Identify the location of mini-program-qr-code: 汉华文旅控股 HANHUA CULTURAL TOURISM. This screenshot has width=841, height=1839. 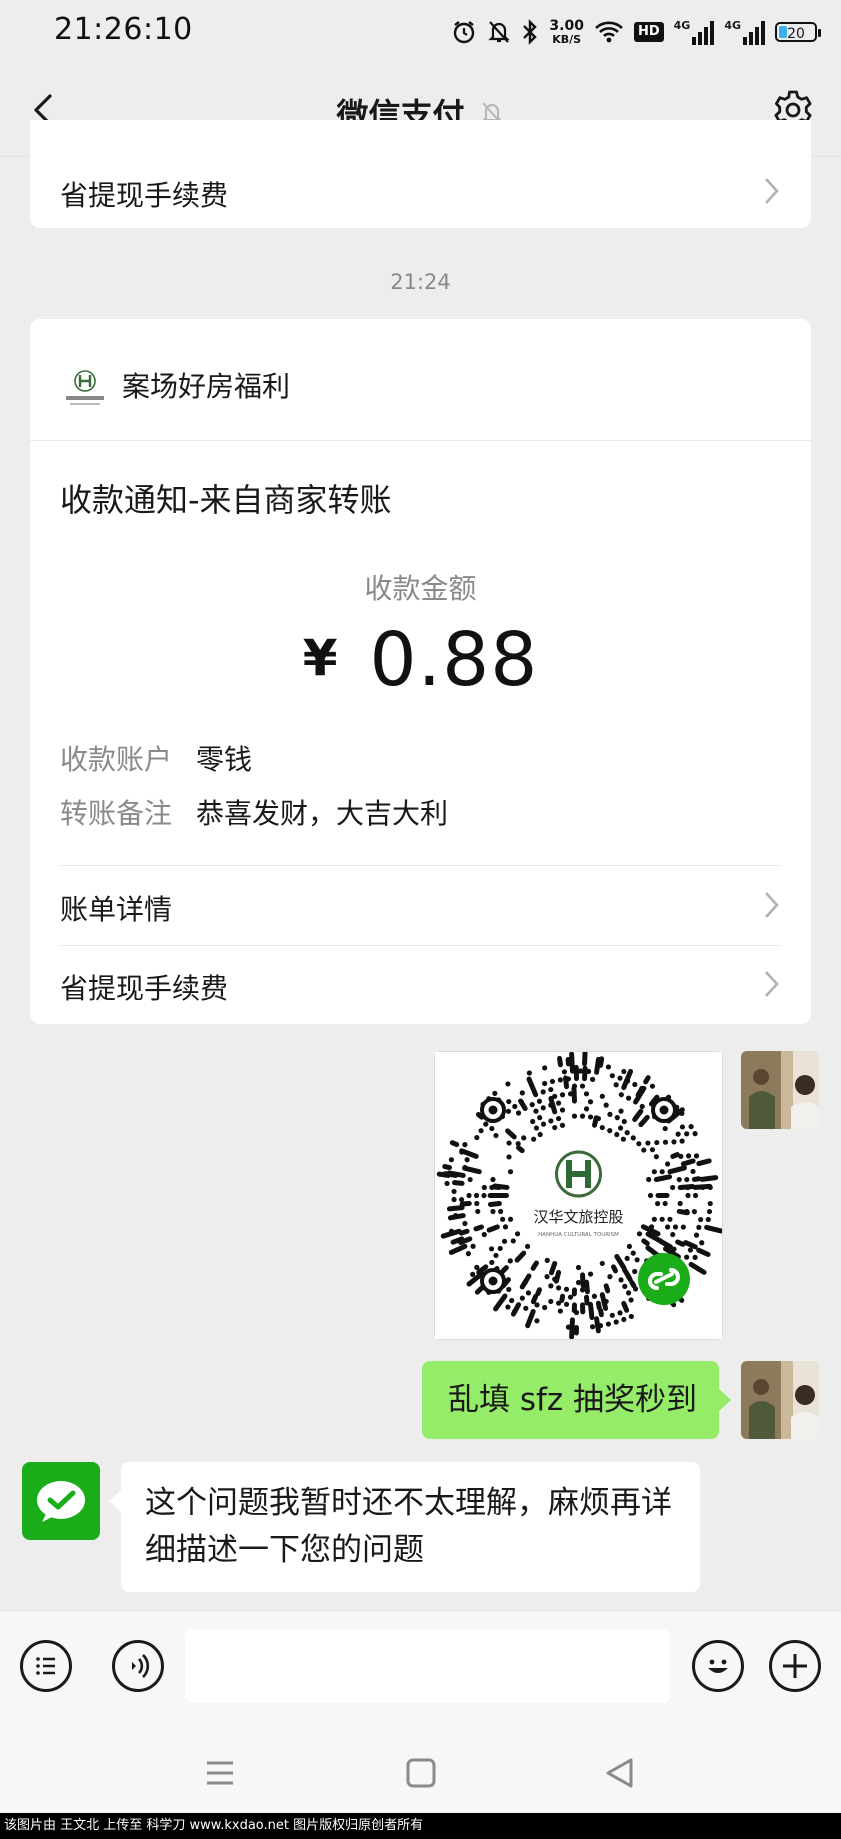
(579, 1194).